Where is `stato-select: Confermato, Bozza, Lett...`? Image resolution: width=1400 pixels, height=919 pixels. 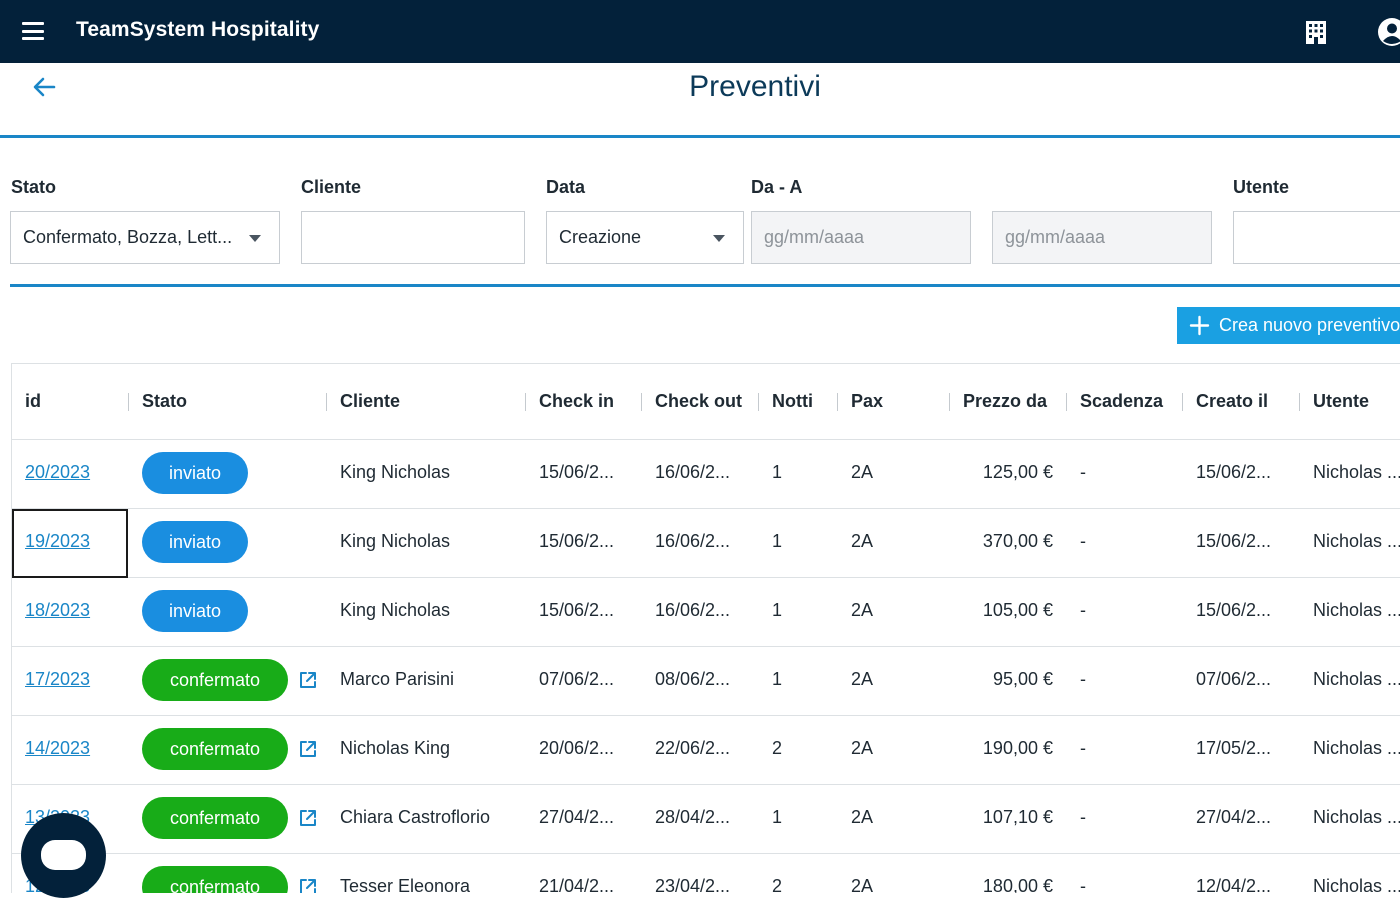
stato-select: Confermato, Bozza, Lett... is located at coordinates (145, 237).